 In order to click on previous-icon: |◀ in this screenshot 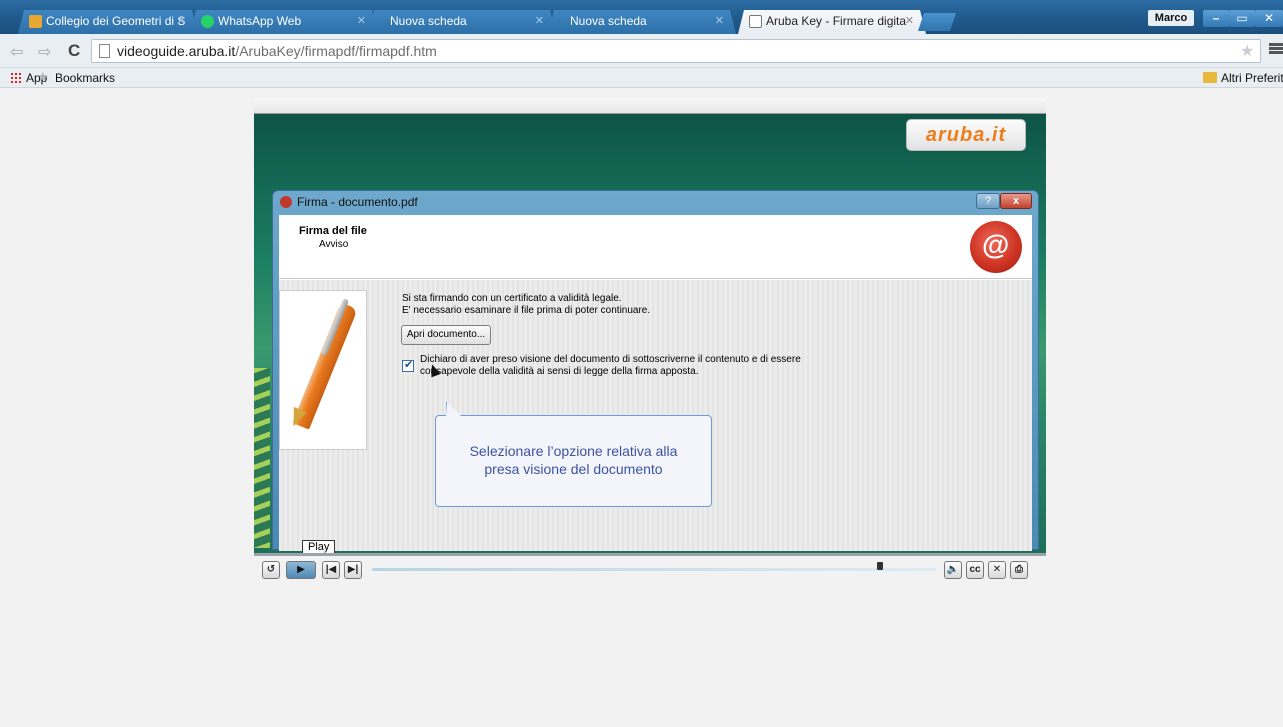, I will do `click(331, 570)`.